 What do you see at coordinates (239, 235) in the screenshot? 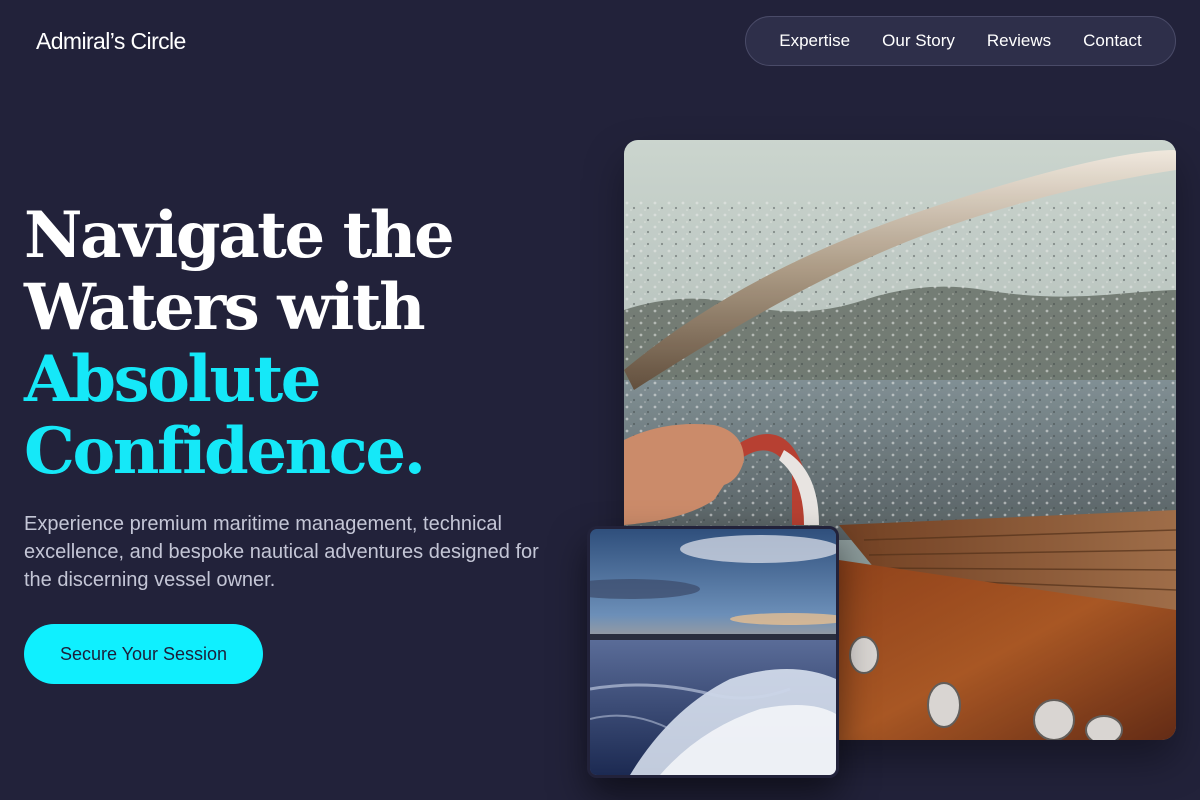
I see `headline-line-1: Navigate the` at bounding box center [239, 235].